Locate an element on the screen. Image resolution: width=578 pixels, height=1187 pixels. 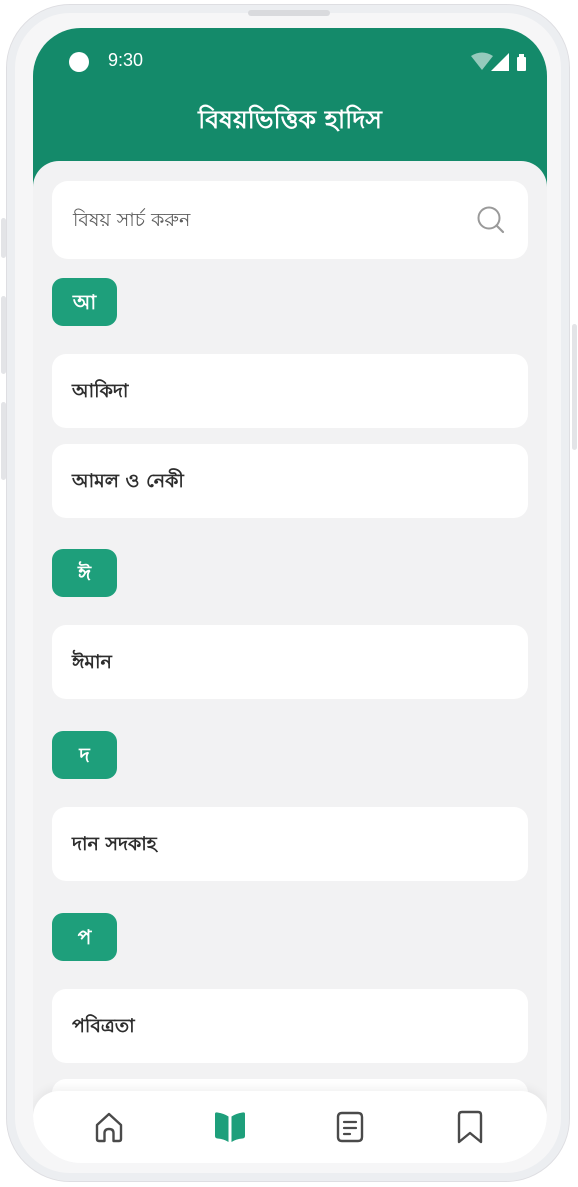
nav-home-button is located at coordinates (109, 1127).